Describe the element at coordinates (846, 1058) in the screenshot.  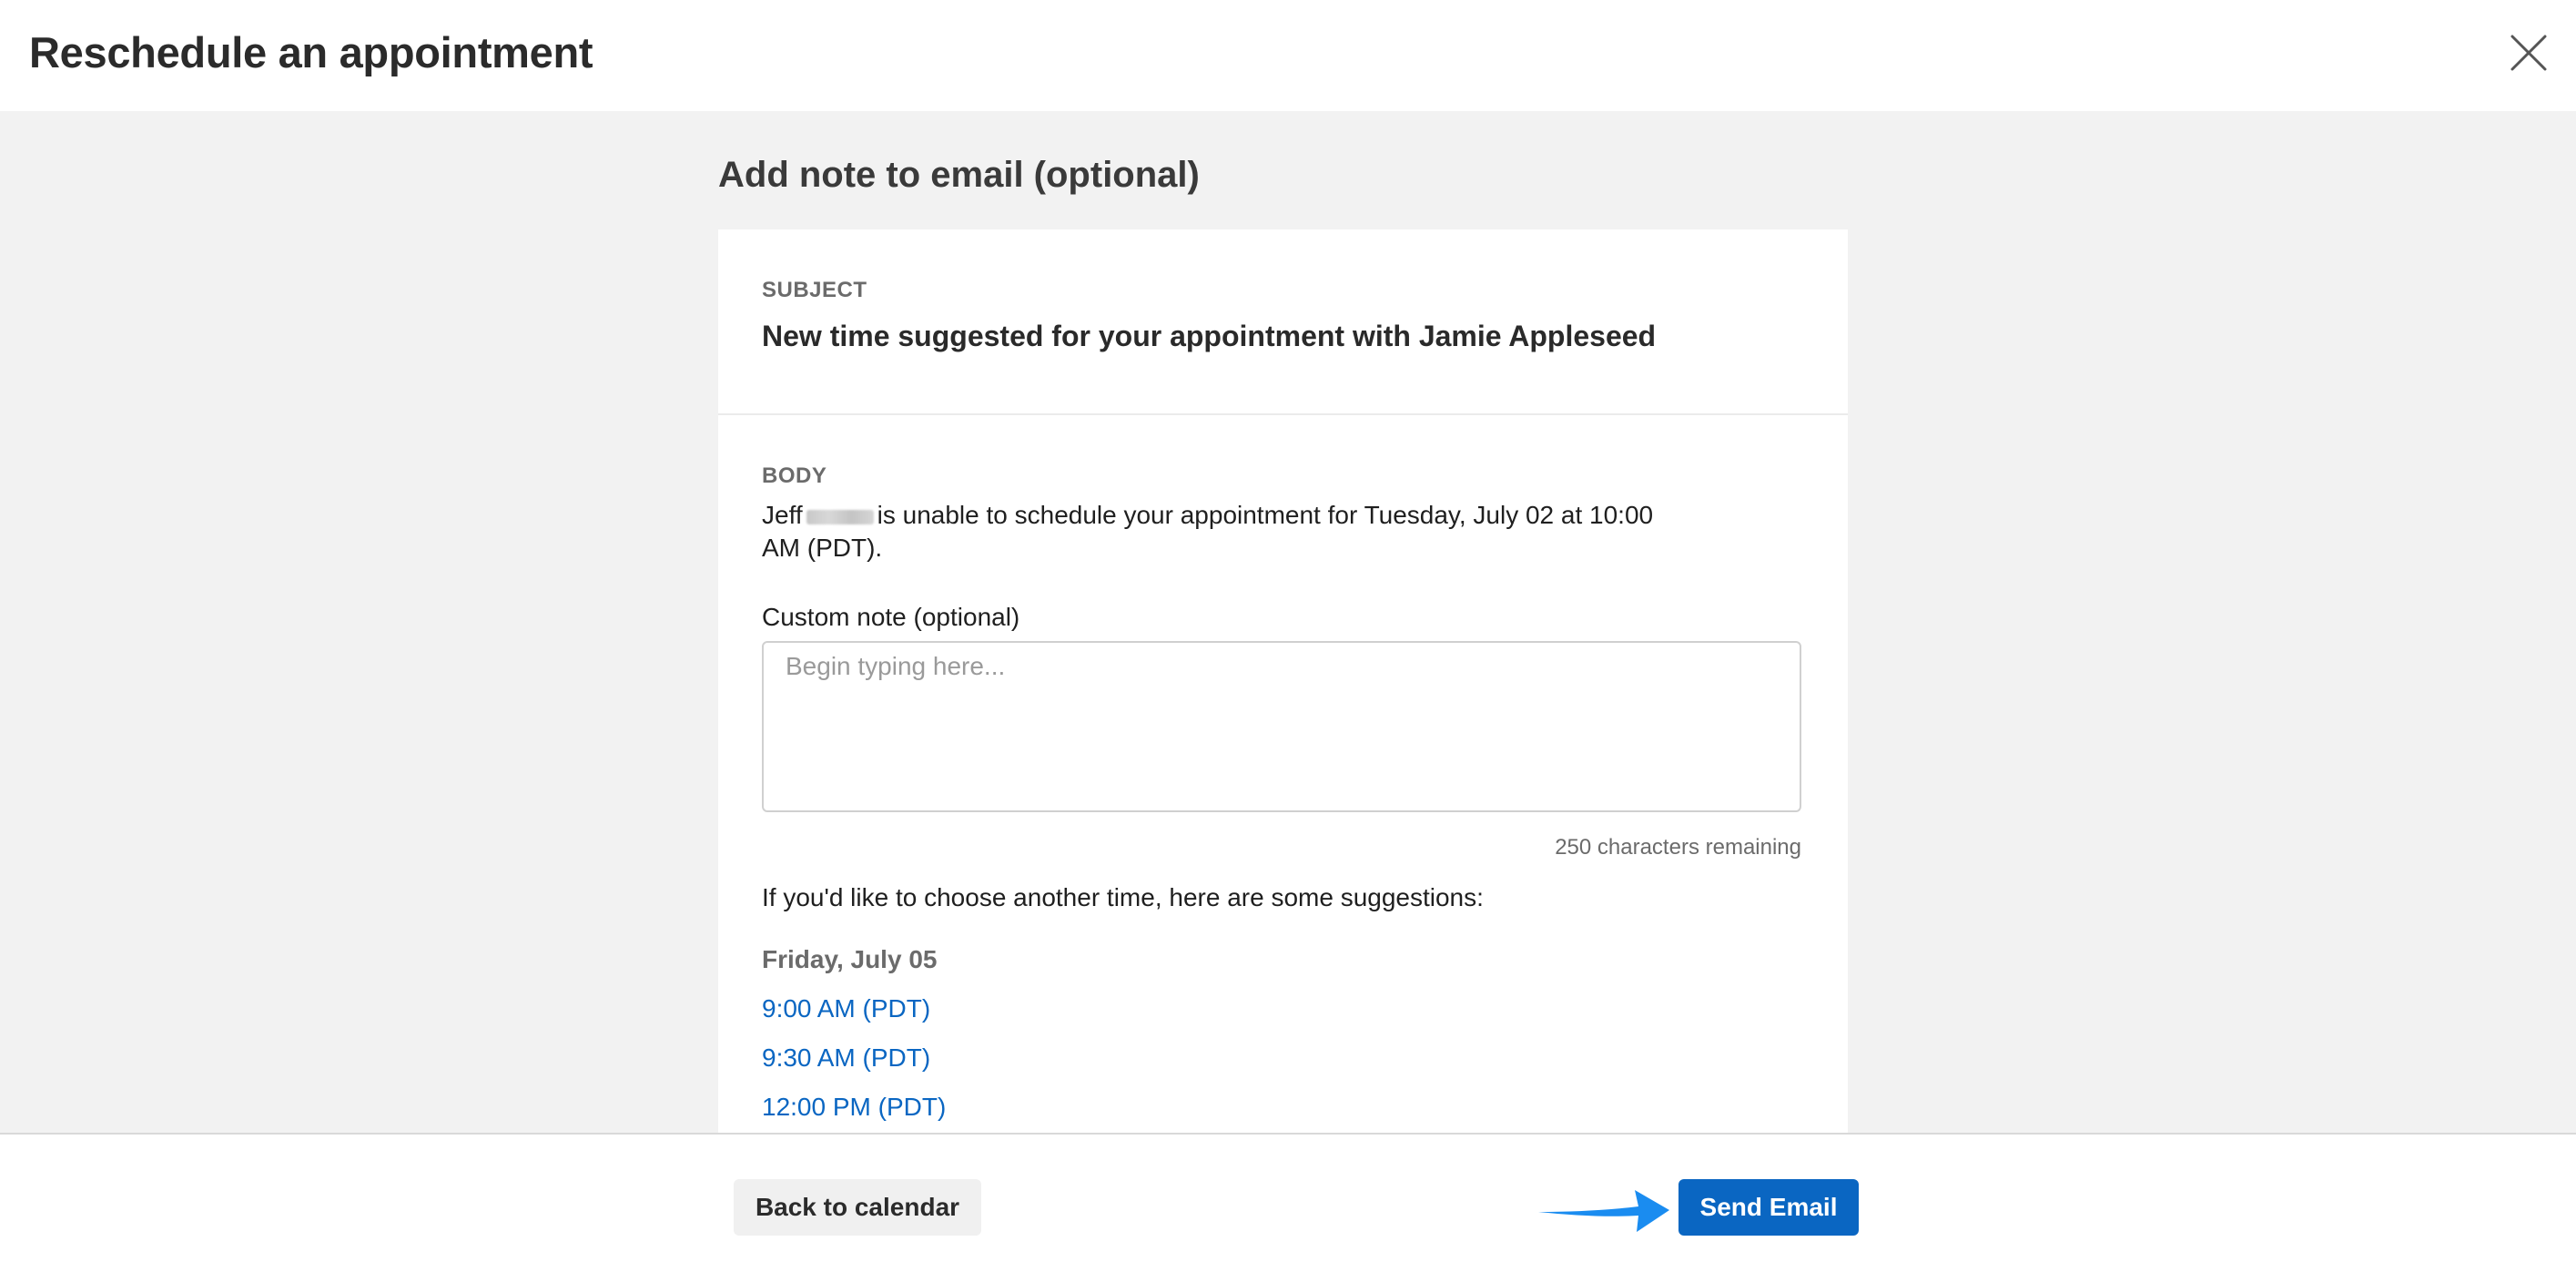
I see `time-slot-link: 9:30 AM (PDT)` at that location.